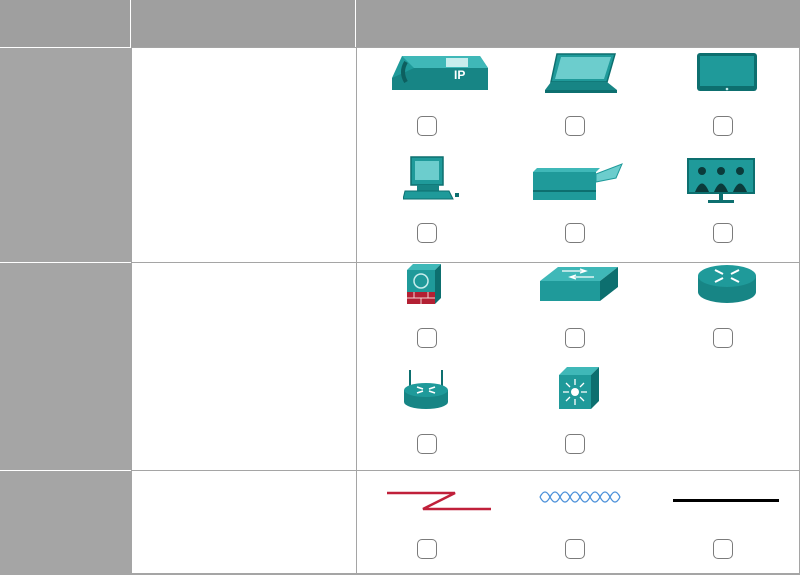 The height and width of the screenshot is (575, 800). Describe the element at coordinates (65, 154) in the screenshot. I see `row1-category-cell` at that location.